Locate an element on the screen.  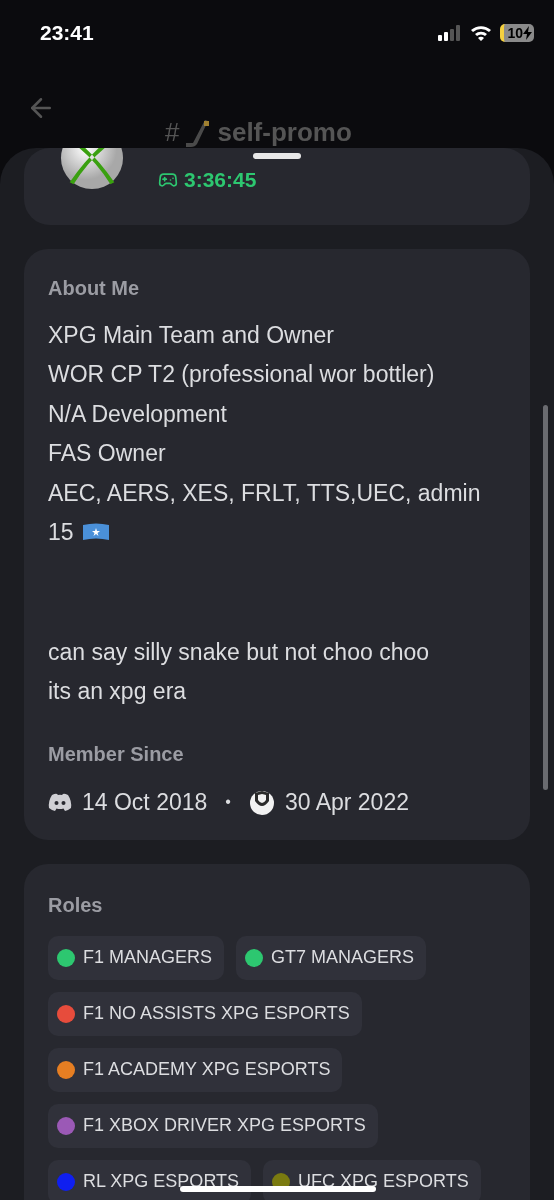
flag-icon is located at coordinates (95, 532).